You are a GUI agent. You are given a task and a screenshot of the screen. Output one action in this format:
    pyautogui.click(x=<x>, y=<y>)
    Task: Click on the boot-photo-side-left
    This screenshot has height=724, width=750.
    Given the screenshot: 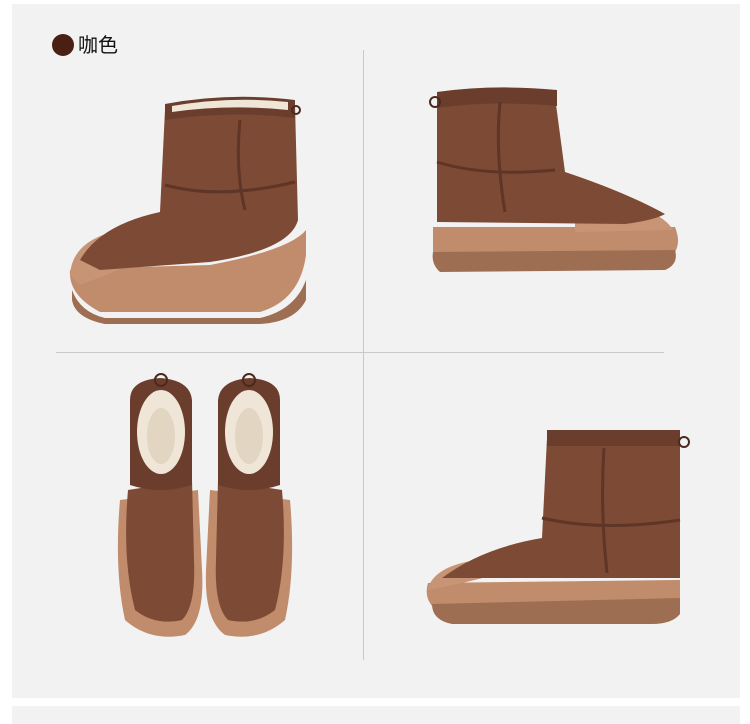 What is the action you would take?
    pyautogui.click(x=187, y=210)
    